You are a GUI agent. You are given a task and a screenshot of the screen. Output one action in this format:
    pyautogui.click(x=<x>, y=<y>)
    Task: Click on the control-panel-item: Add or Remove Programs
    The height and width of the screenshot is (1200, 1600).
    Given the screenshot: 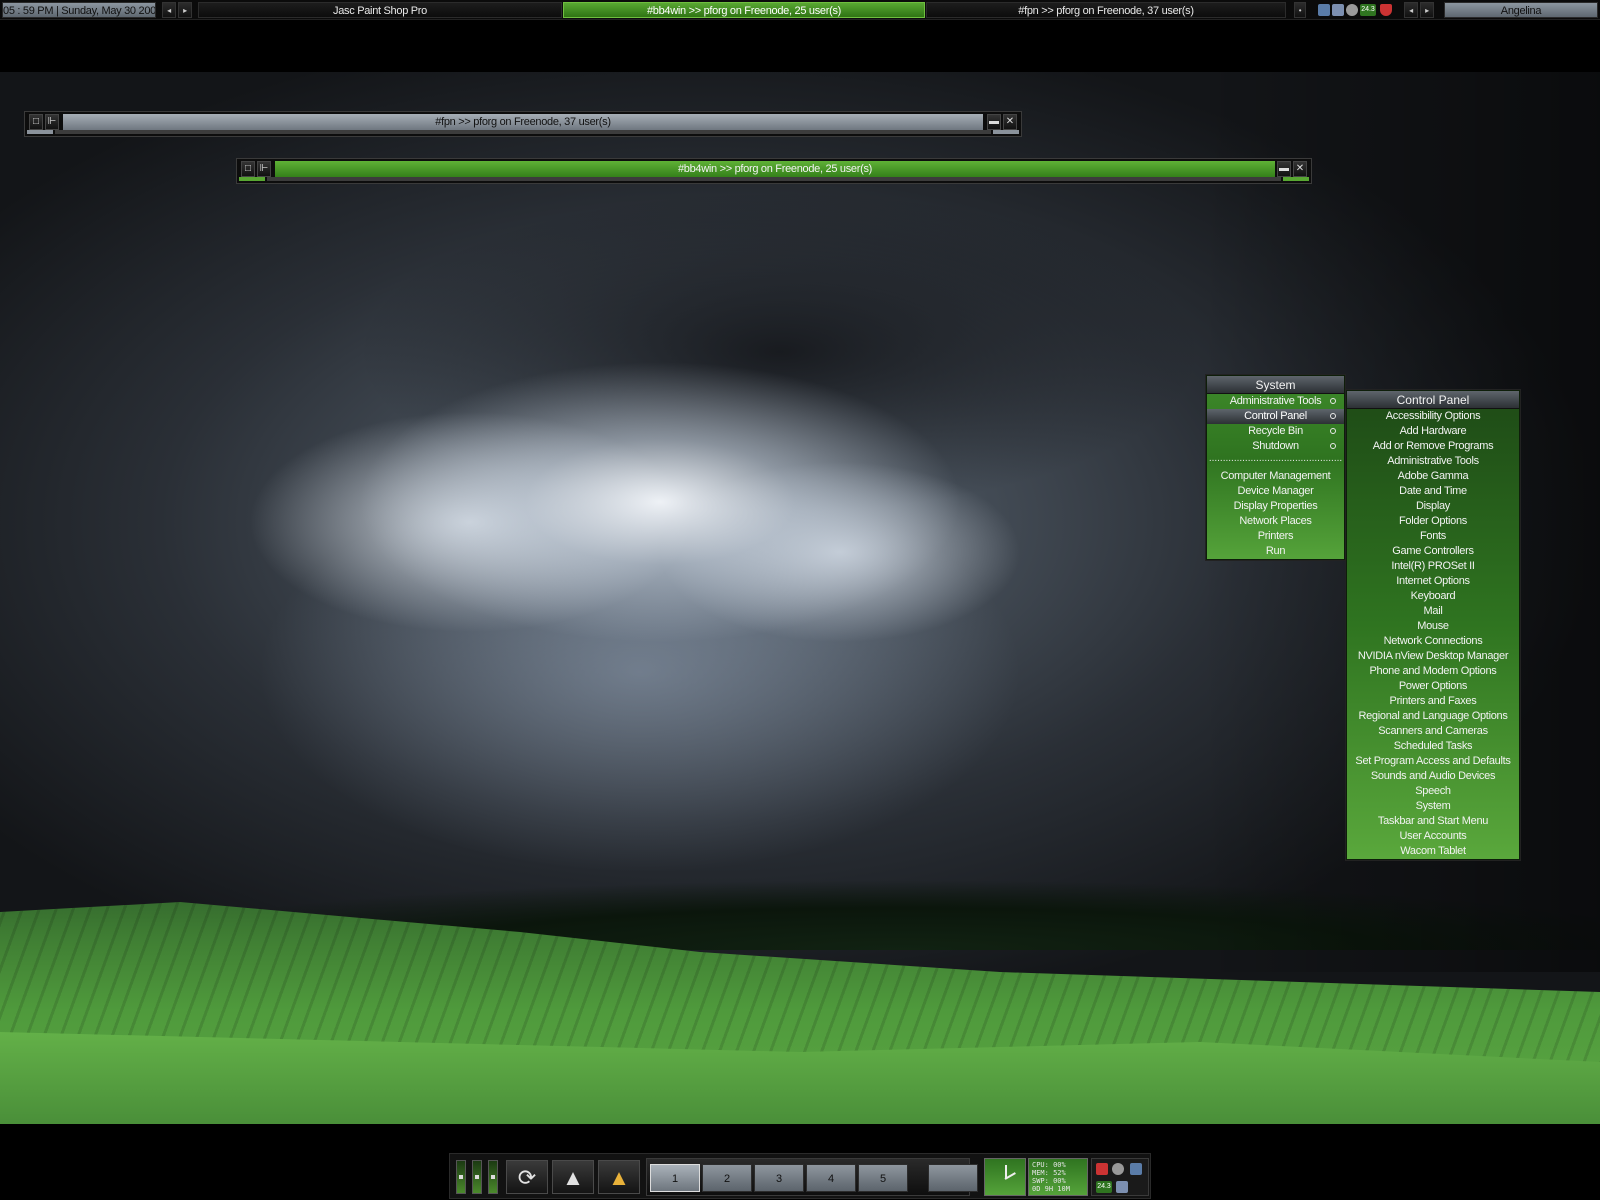 What is the action you would take?
    pyautogui.click(x=1433, y=446)
    